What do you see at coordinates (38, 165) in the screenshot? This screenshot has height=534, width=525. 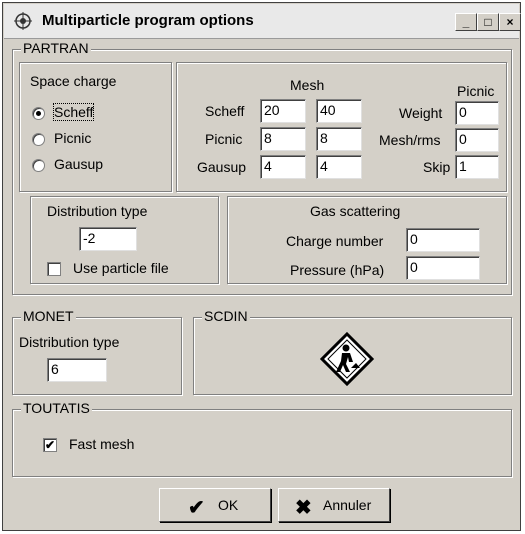 I see `radio-gausup` at bounding box center [38, 165].